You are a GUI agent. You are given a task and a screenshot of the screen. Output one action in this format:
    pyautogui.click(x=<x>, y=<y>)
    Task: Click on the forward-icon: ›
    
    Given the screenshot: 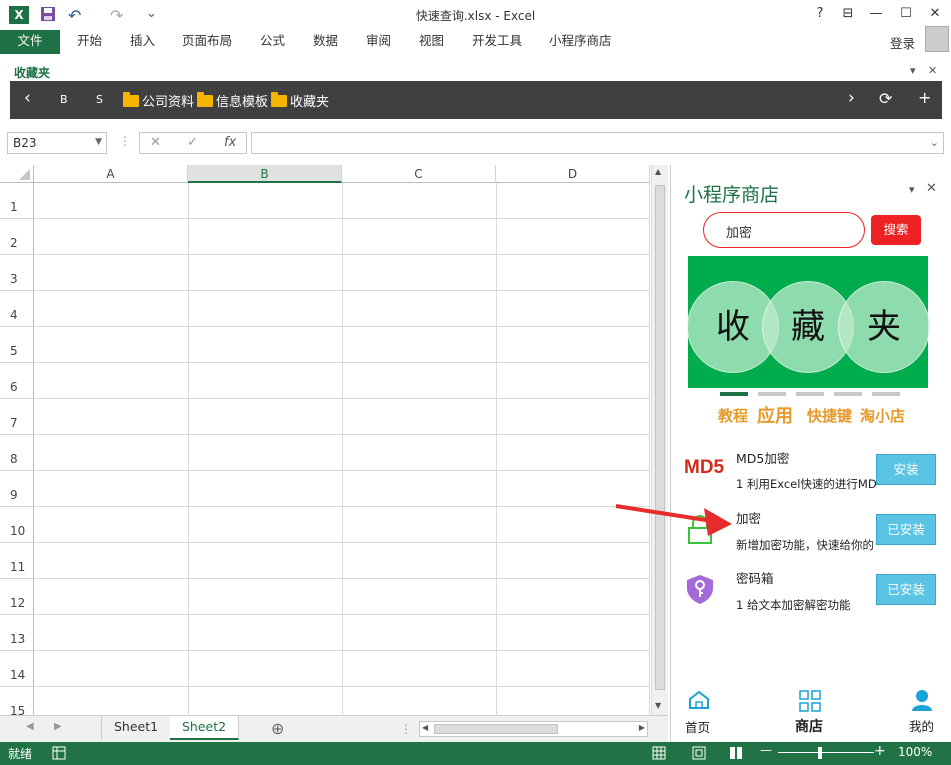 What is the action you would take?
    pyautogui.click(x=851, y=98)
    